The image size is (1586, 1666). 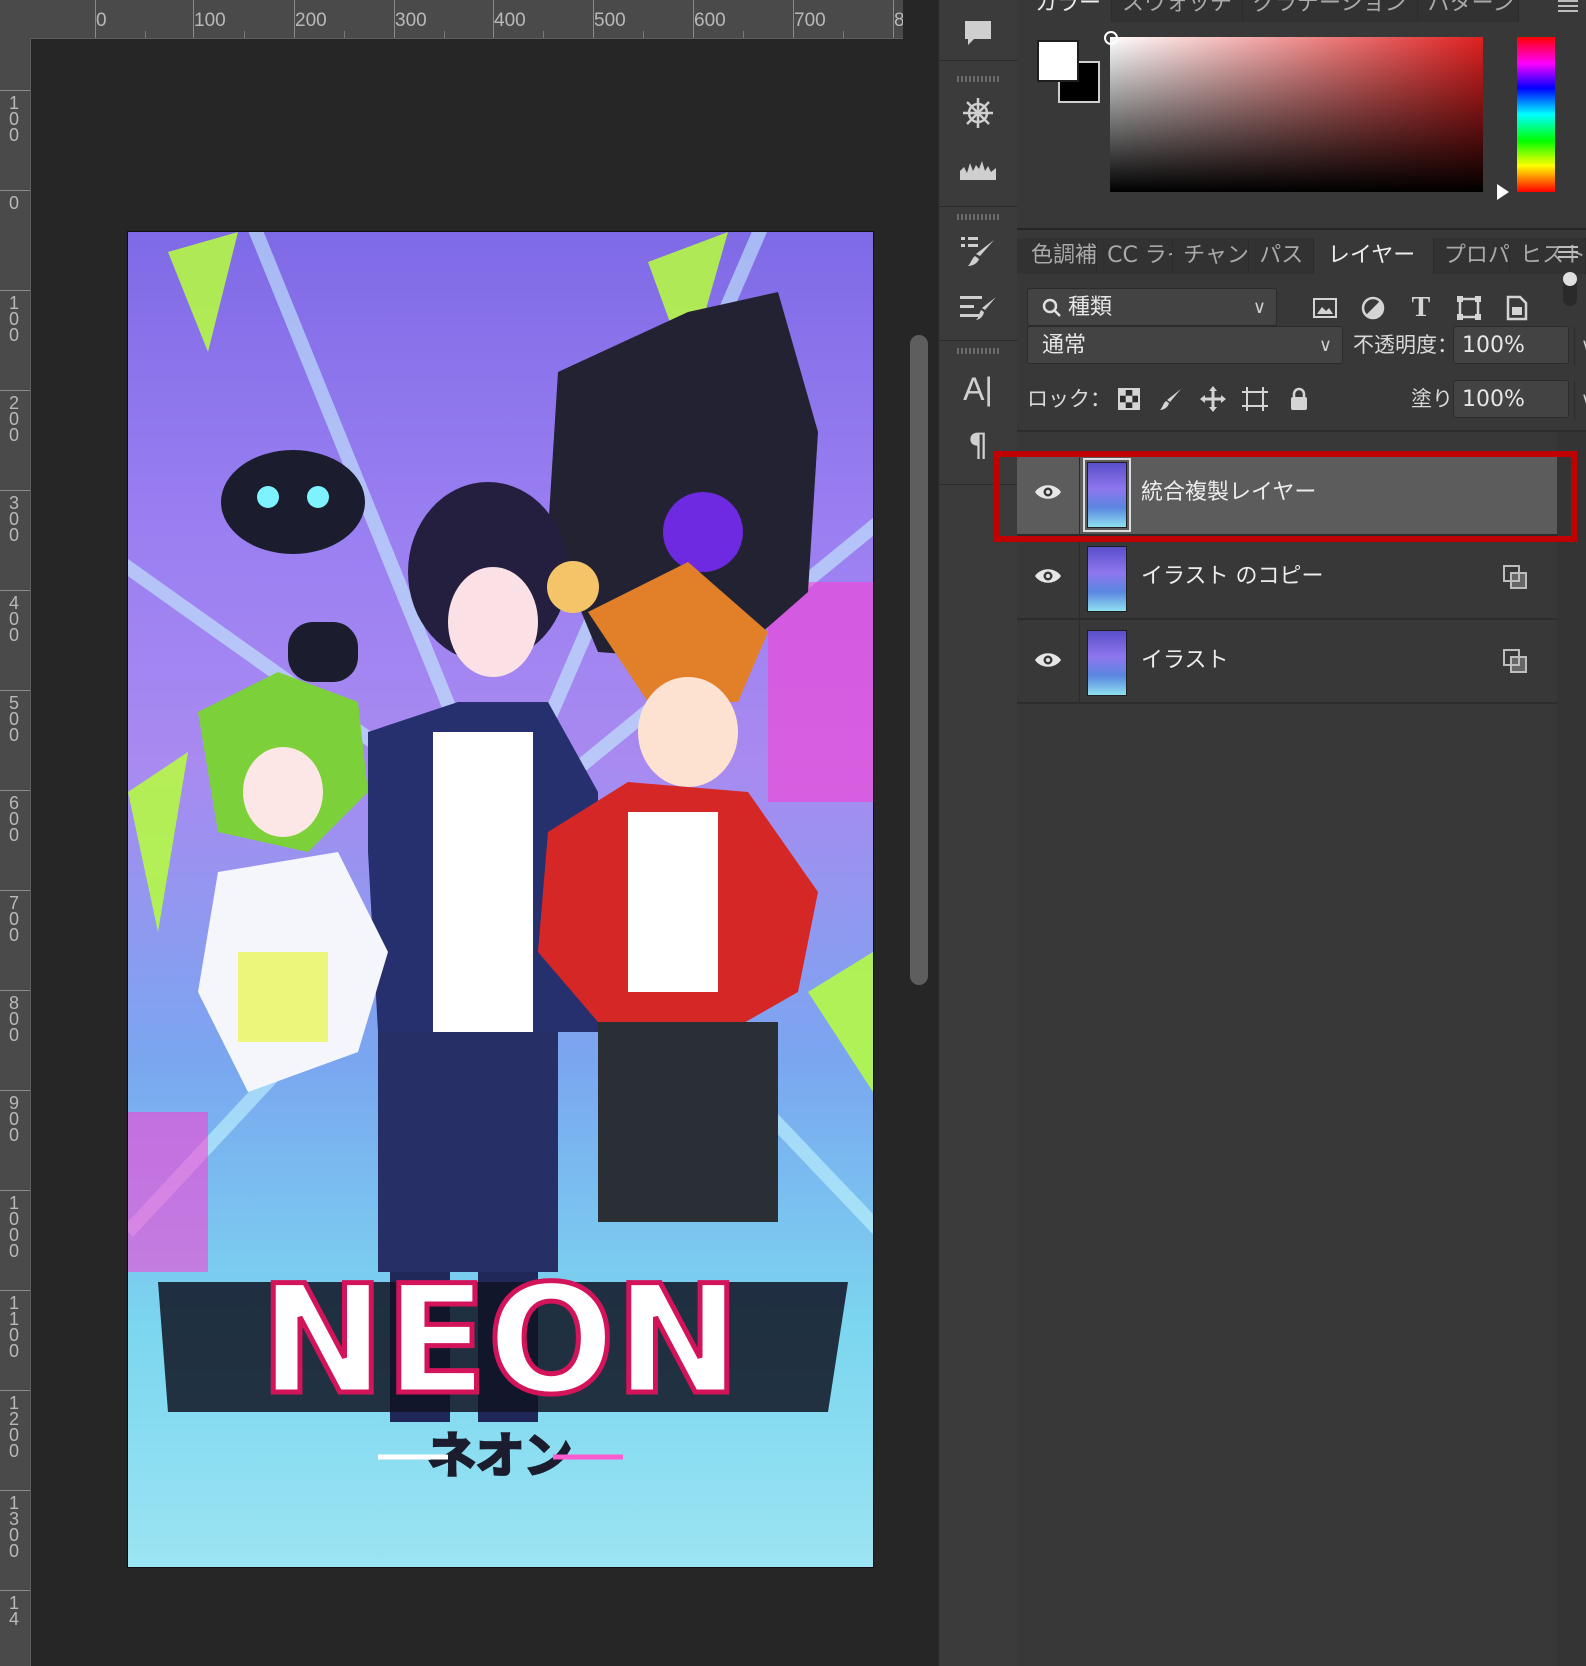 What do you see at coordinates (978, 307) in the screenshot?
I see `brush-settings-icon` at bounding box center [978, 307].